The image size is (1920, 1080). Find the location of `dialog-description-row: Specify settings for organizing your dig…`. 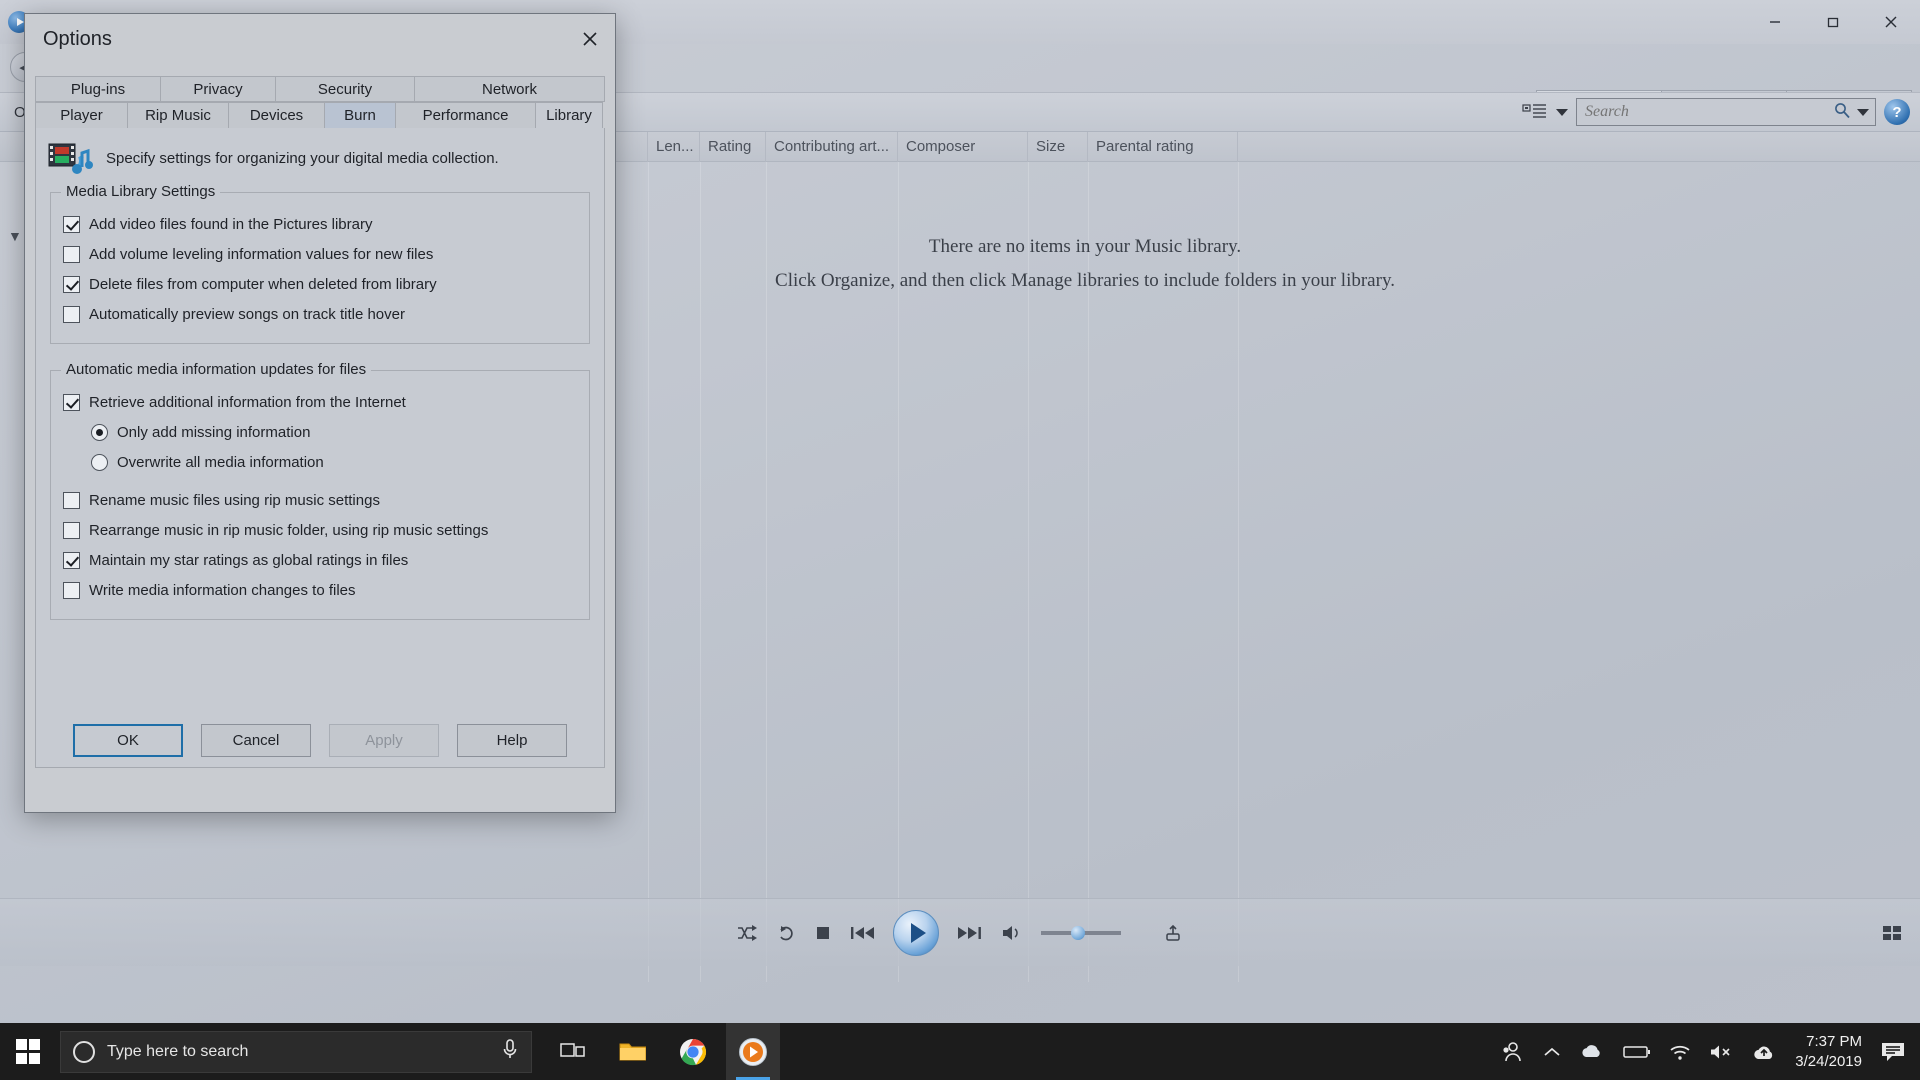

dialog-description-row: Specify settings for organizing your dig… is located at coordinates (320, 155).